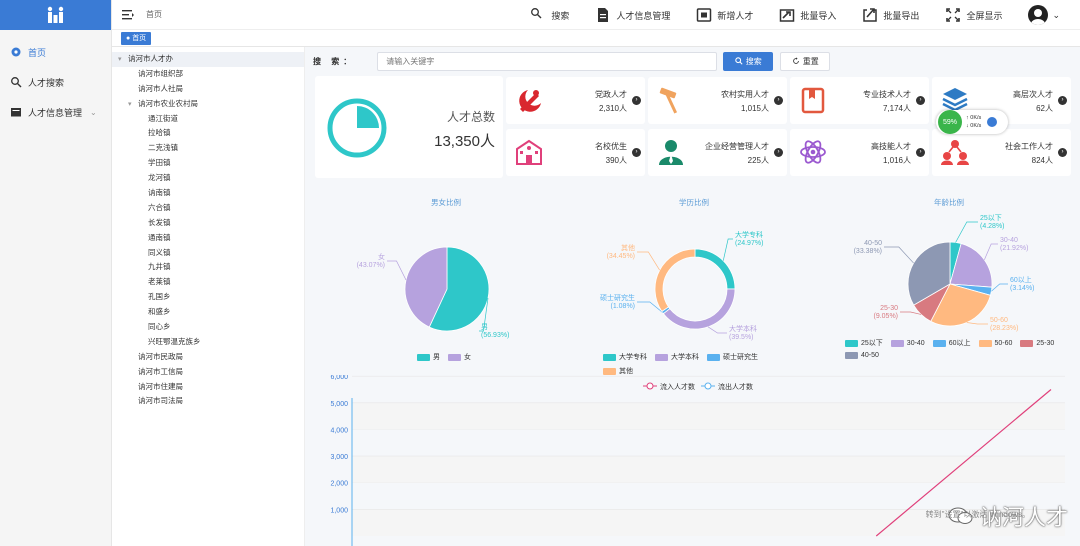  What do you see at coordinates (208, 104) in the screenshot?
I see `tree-node: ▾ 讷河市农业农村局` at bounding box center [208, 104].